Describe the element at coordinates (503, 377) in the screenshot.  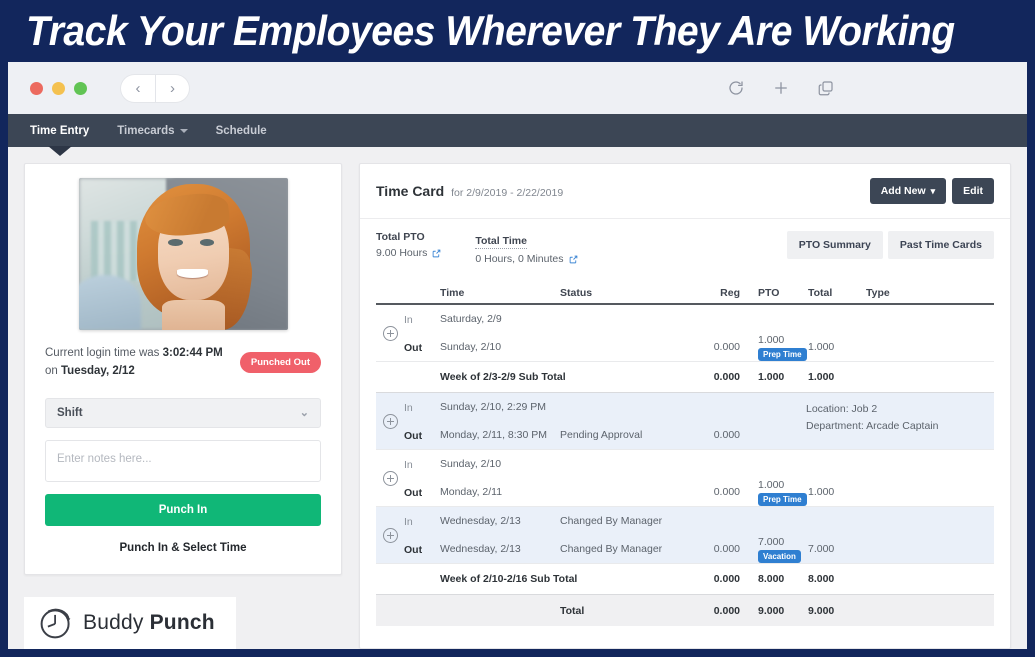
I see `subtotal-label: Week of 2/3-2/9 Sub Total` at that location.